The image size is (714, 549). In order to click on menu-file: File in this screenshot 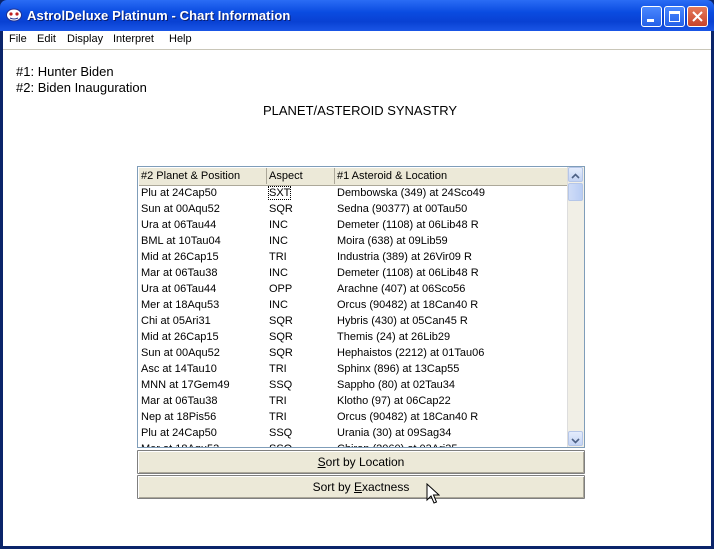, I will do `click(18, 39)`.